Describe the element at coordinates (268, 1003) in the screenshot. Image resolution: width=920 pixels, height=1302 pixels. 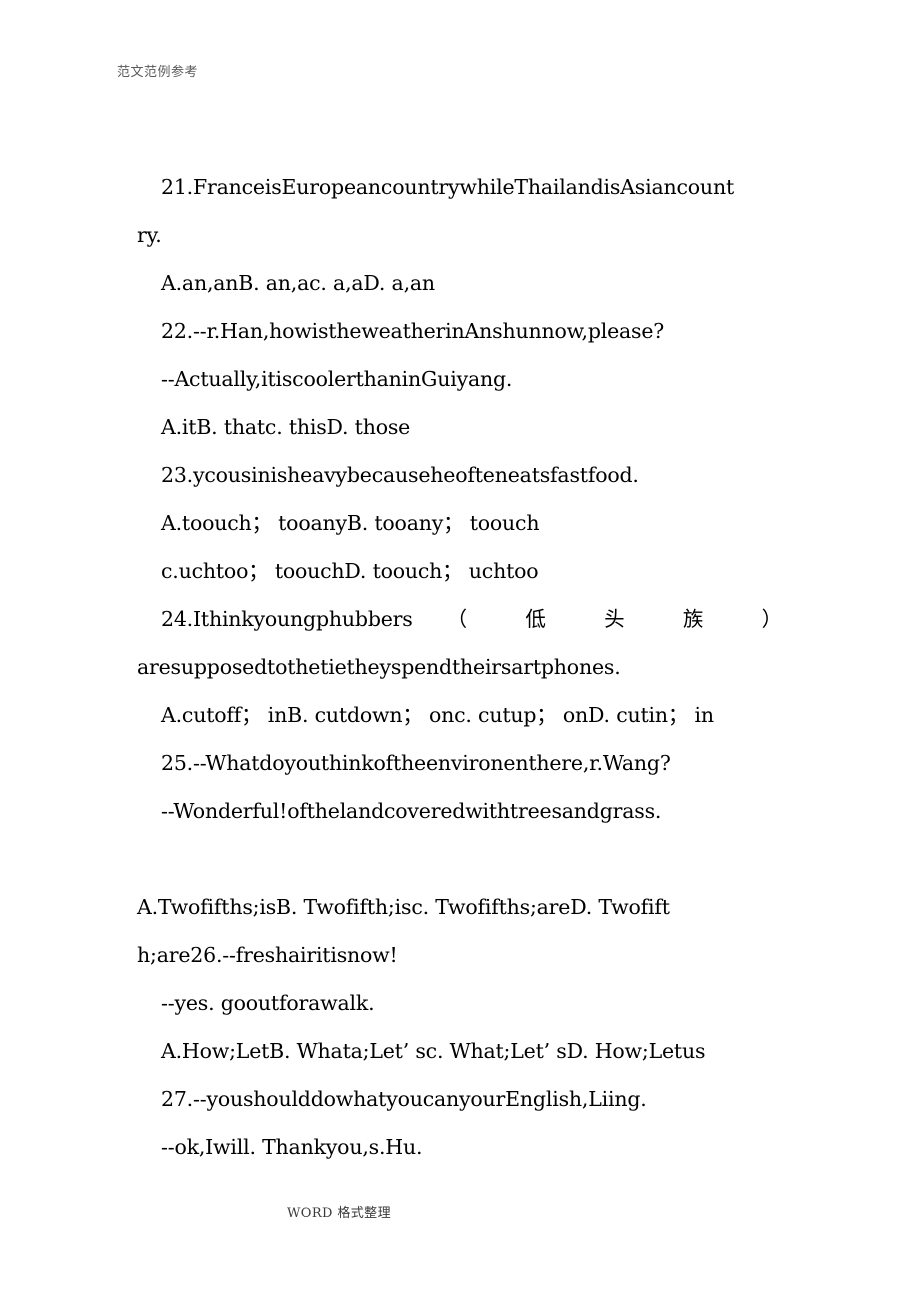
I see `text-line: --yes. gooutforawalk.` at that location.